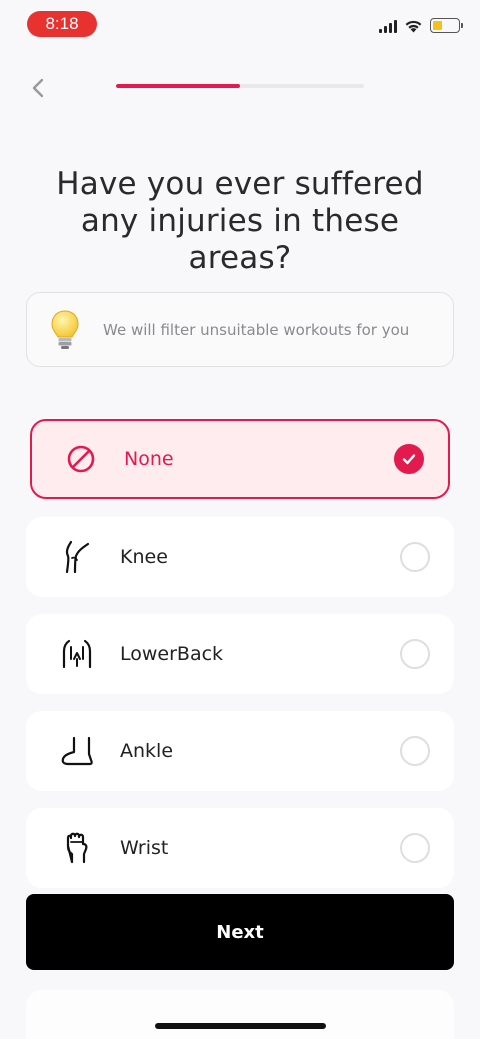 The height and width of the screenshot is (1039, 480). What do you see at coordinates (144, 557) in the screenshot?
I see `option-label: Knee` at bounding box center [144, 557].